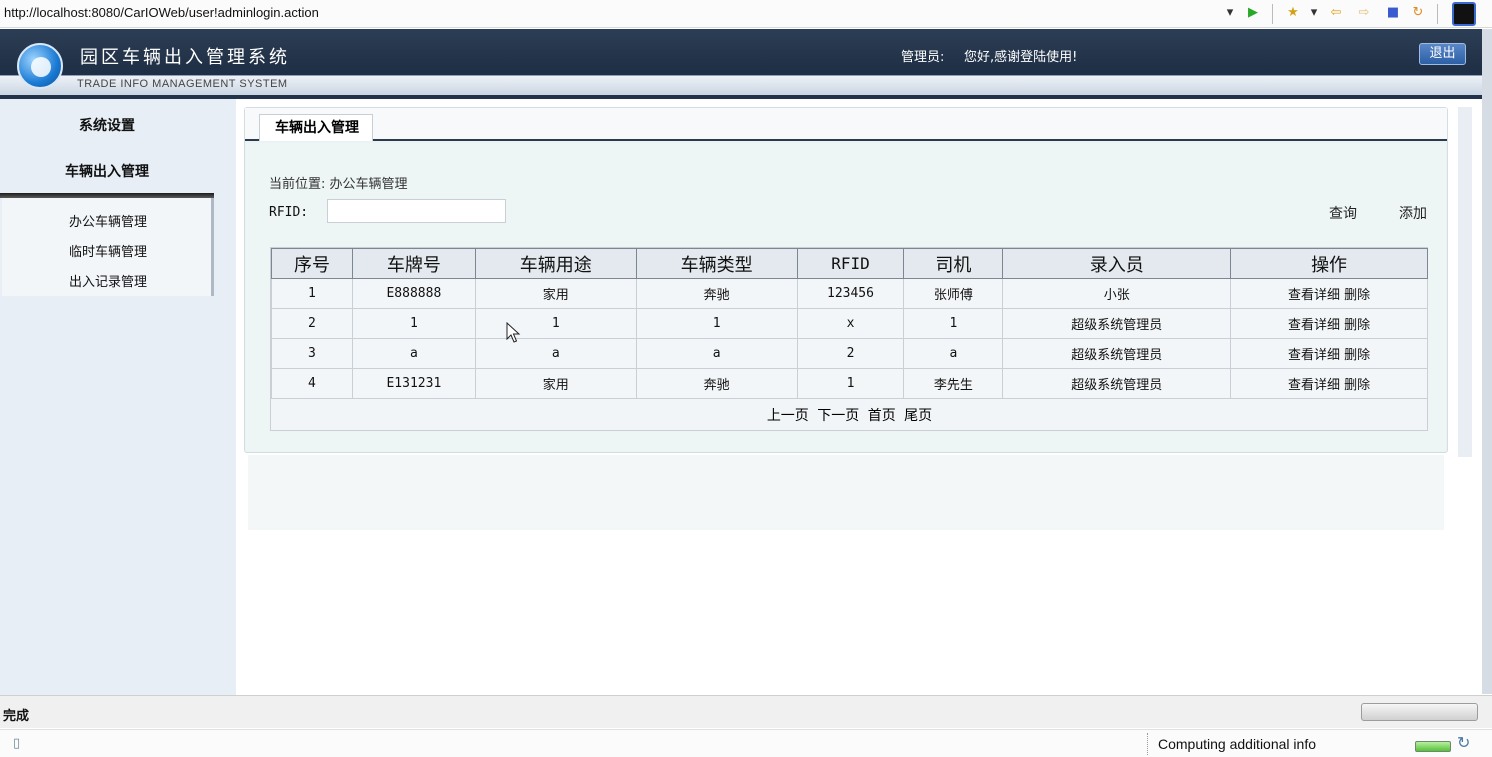 This screenshot has width=1492, height=757. What do you see at coordinates (108, 280) in the screenshot?
I see `sidebar-item-io-records: 出入记录管理` at bounding box center [108, 280].